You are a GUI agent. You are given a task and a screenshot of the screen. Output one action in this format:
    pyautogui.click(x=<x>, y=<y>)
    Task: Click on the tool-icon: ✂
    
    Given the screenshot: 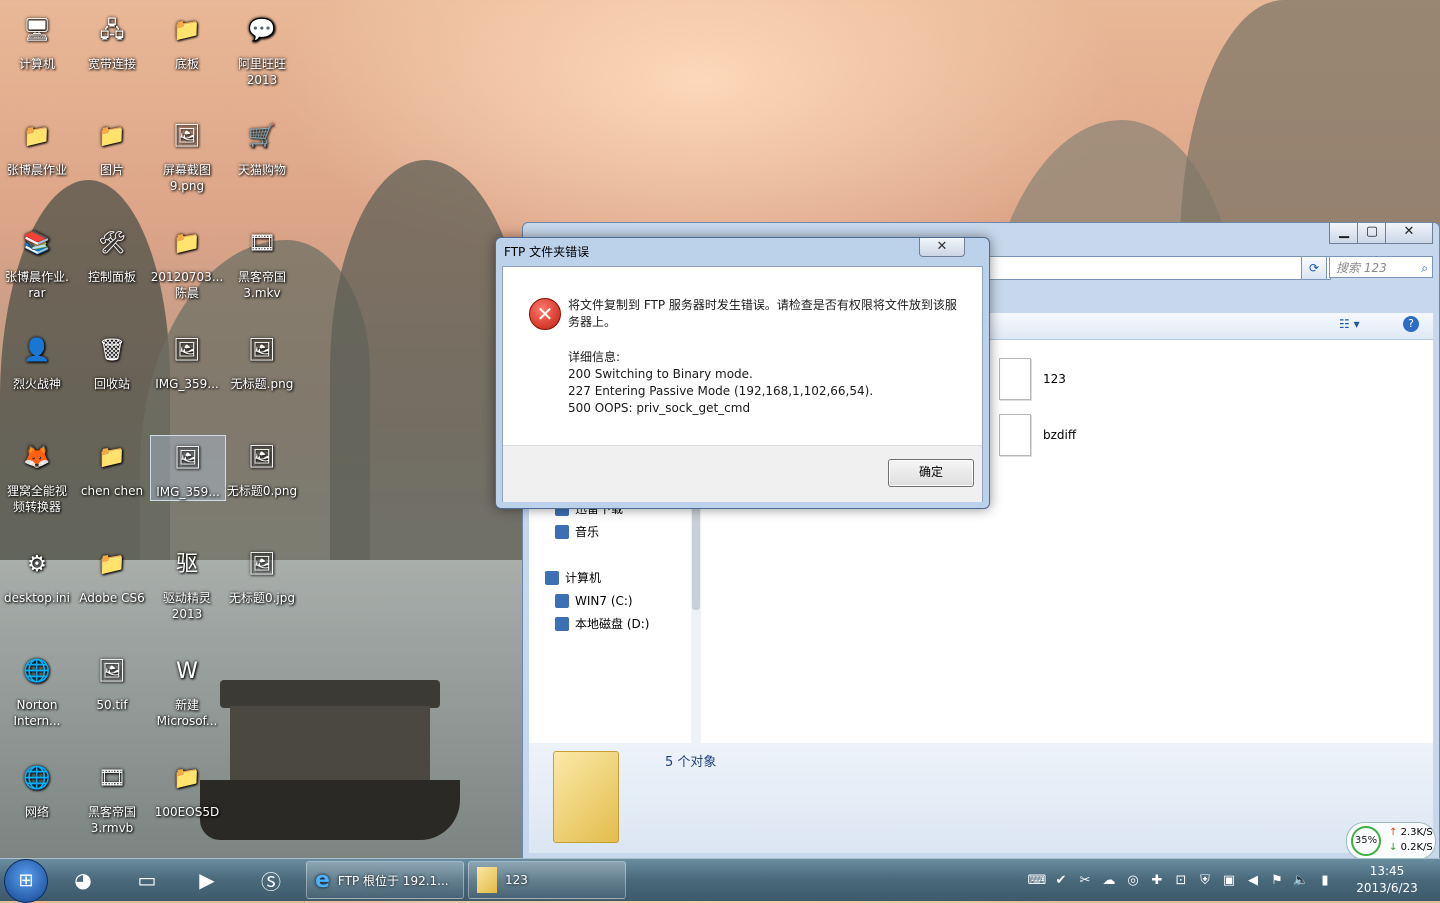 What is the action you would take?
    pyautogui.click(x=1085, y=880)
    